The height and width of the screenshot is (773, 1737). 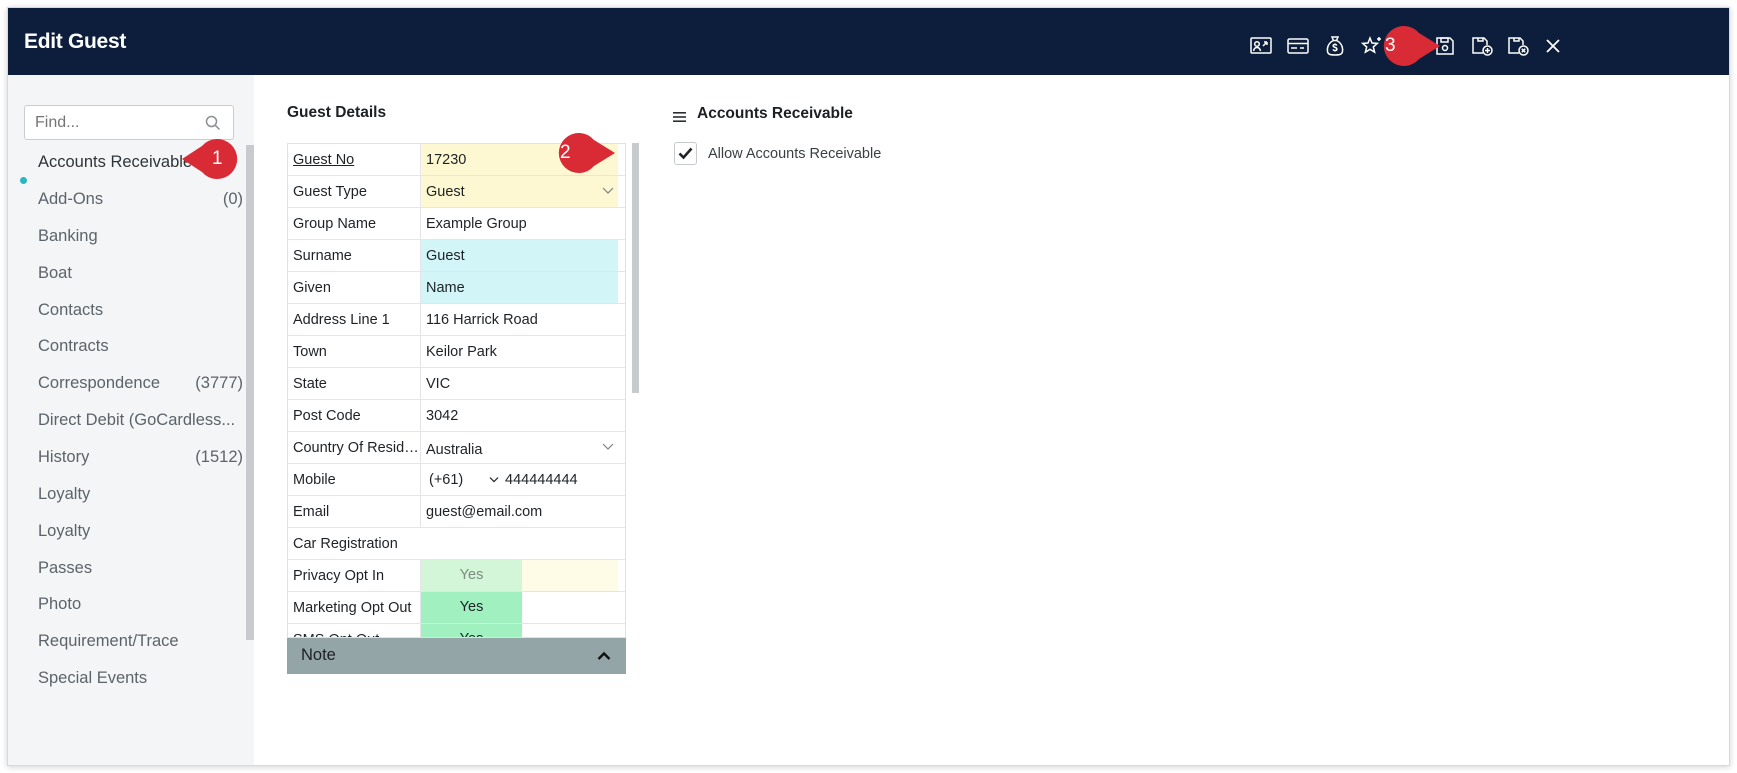 What do you see at coordinates (55, 273) in the screenshot?
I see `sidebar-item-label: Boat` at bounding box center [55, 273].